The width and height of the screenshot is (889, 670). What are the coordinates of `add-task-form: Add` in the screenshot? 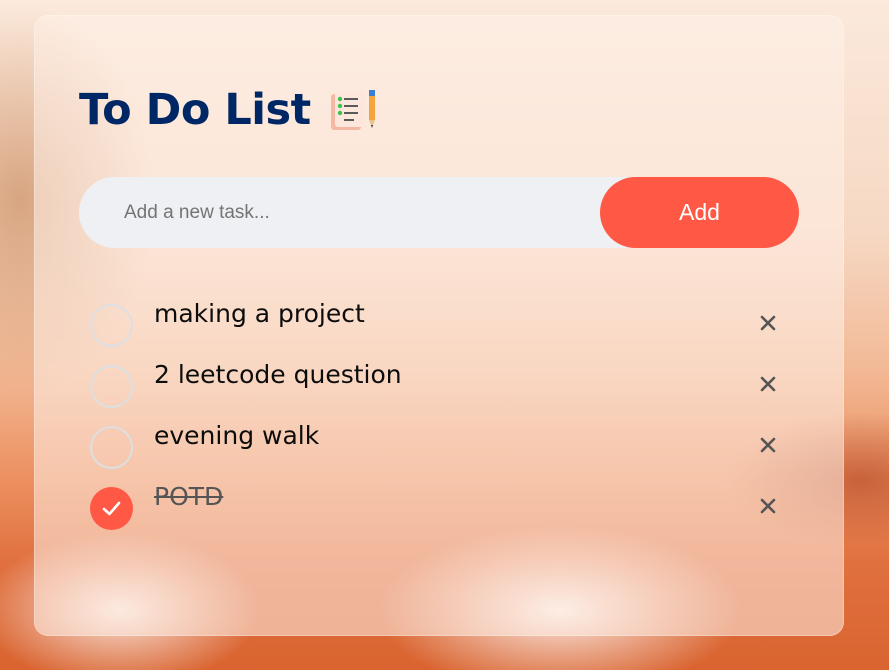 It's located at (439, 212).